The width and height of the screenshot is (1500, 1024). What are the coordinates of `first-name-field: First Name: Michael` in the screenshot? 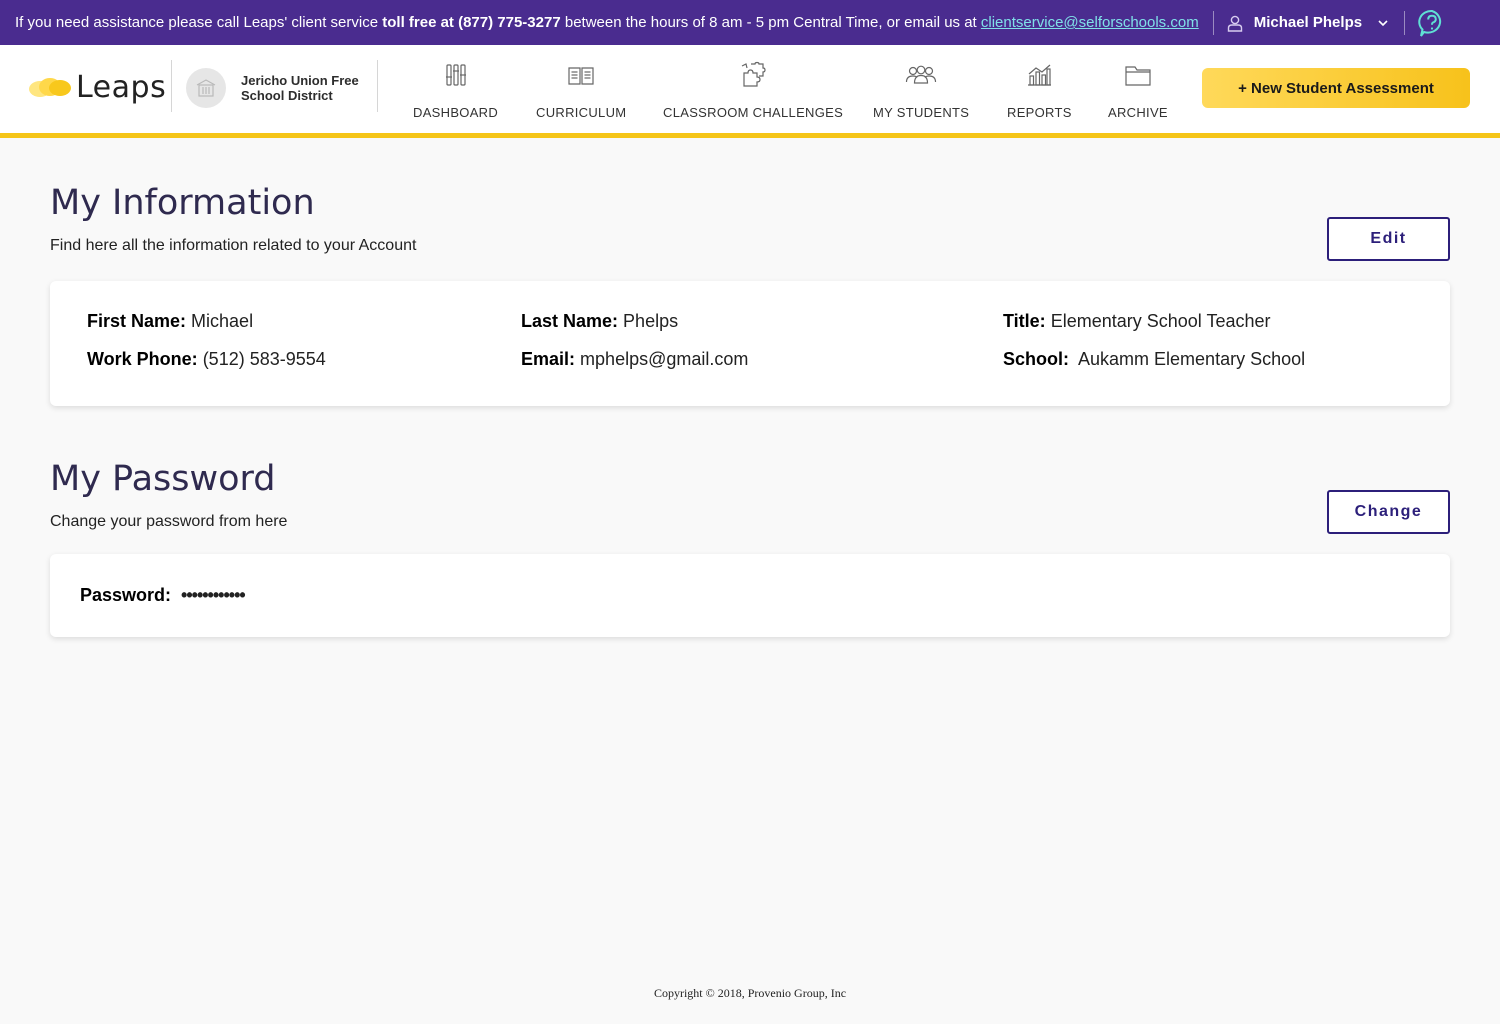 It's located at (170, 321).